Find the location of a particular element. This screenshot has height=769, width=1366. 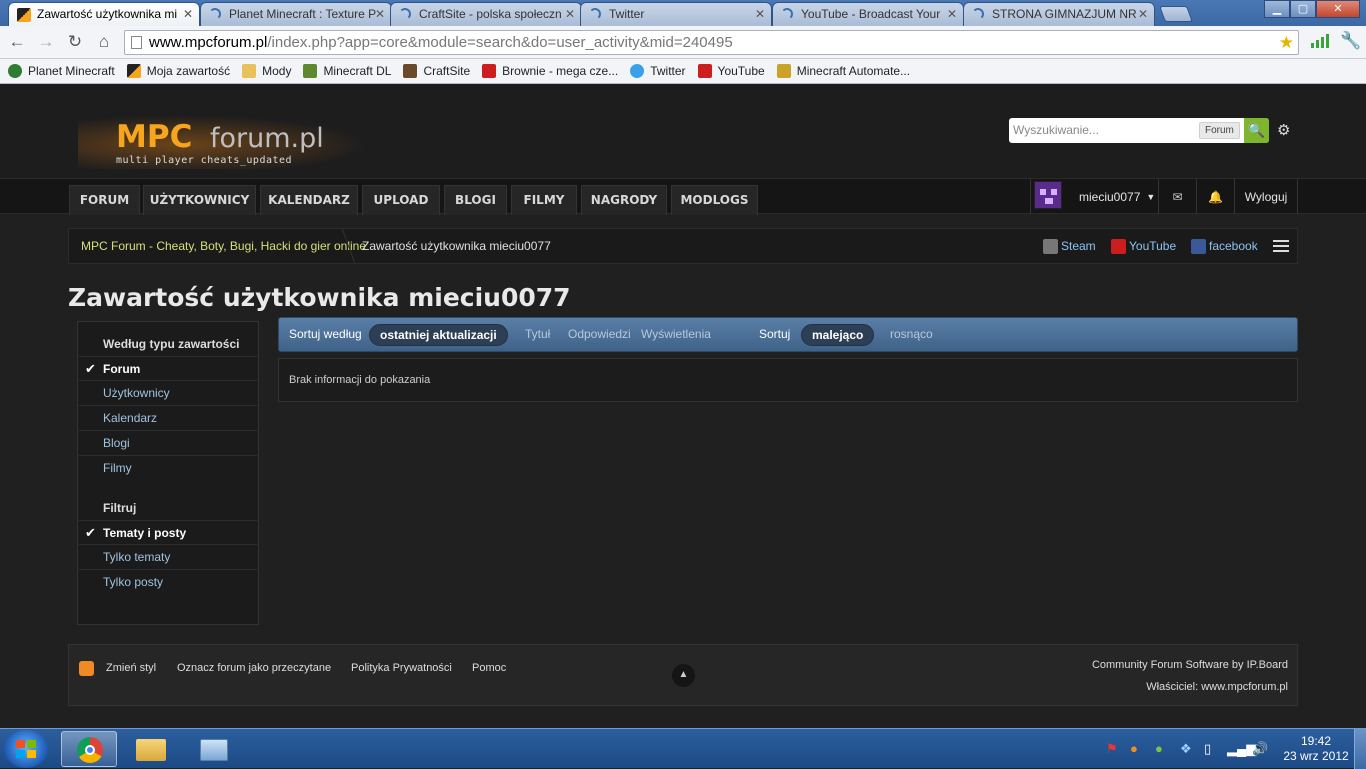

nav-uzytkownicy: UŻYTKOWNICY is located at coordinates (199, 200).